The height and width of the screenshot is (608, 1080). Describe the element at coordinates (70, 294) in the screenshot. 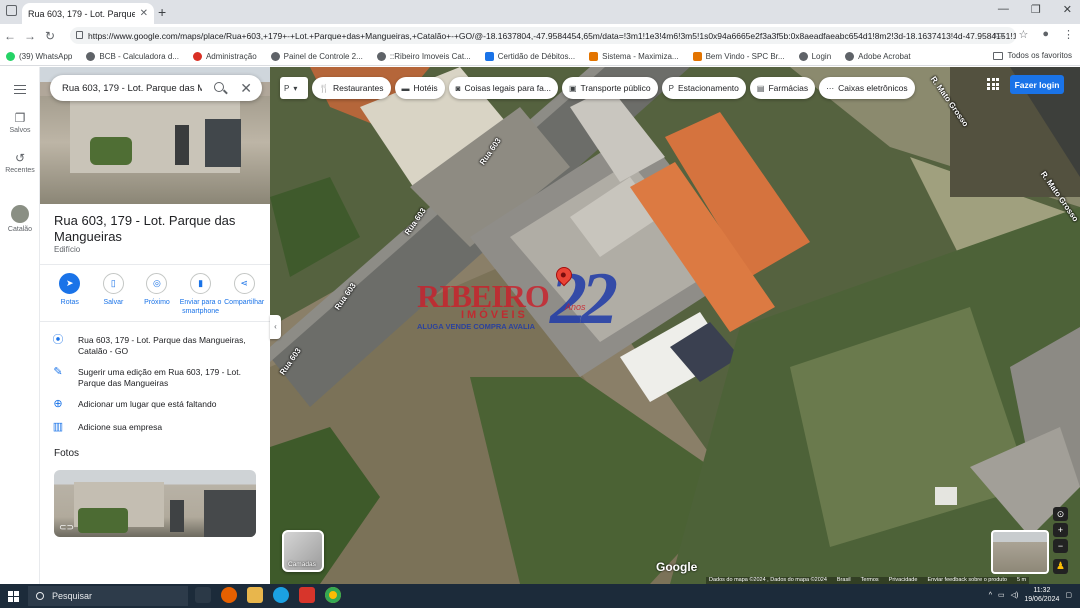

I see `directions-button: ➤ Rotas` at that location.